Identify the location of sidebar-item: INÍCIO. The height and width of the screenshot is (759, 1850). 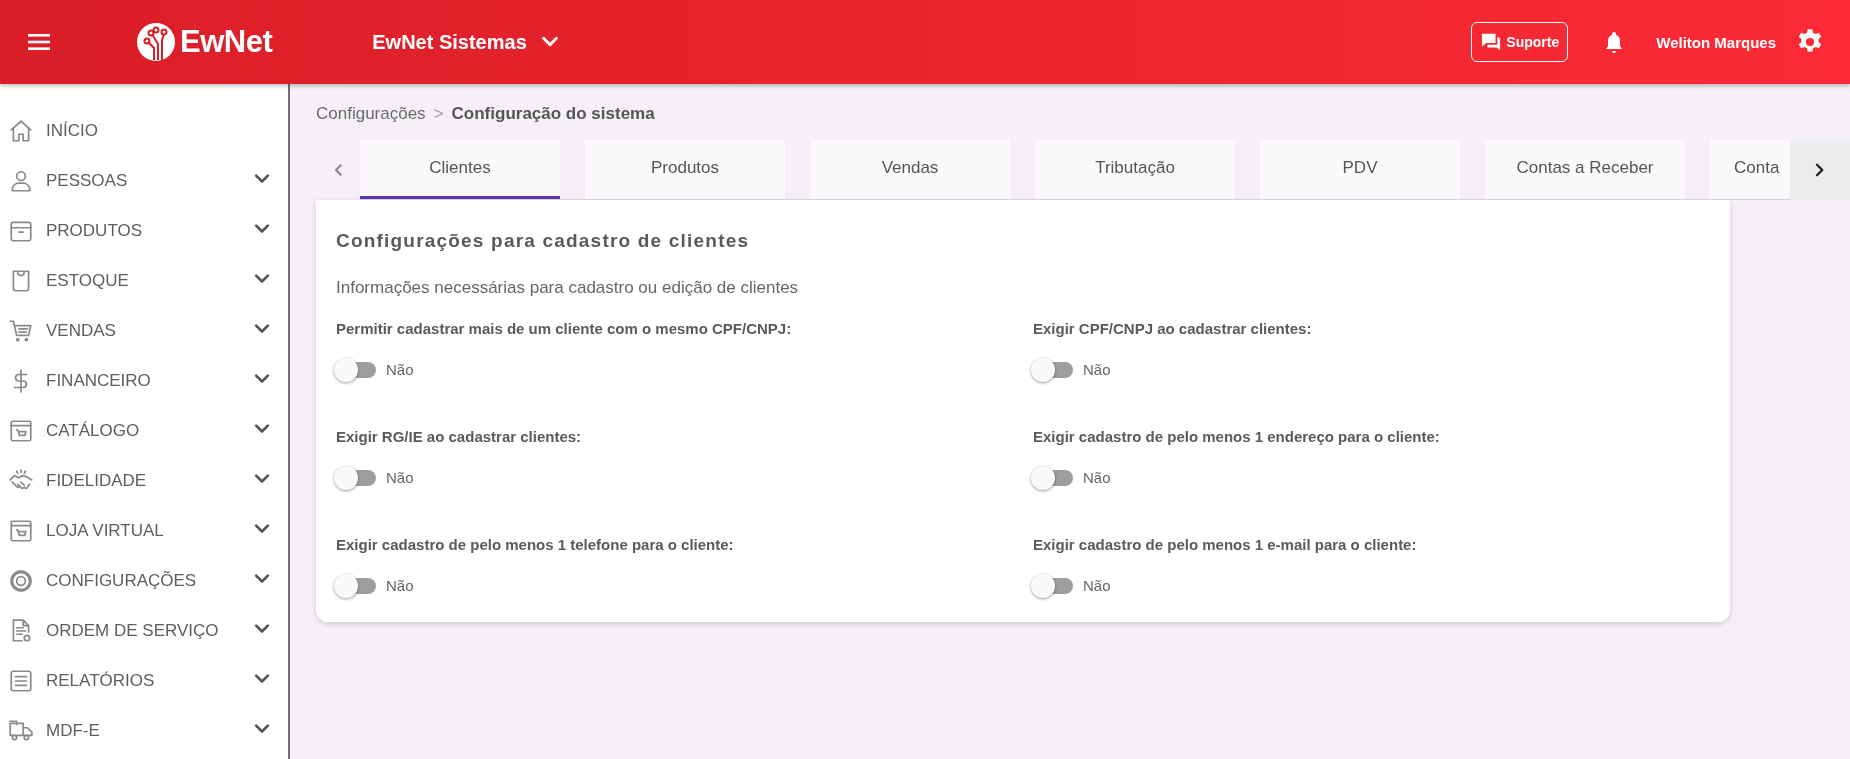
(144, 131).